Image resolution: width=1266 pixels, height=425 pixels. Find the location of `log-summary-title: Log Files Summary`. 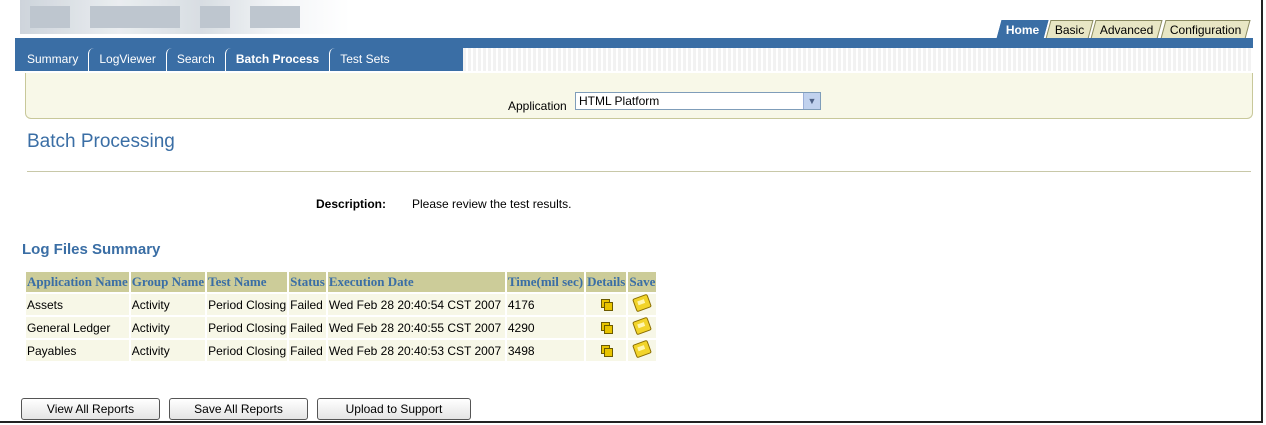

log-summary-title: Log Files Summary is located at coordinates (91, 249).